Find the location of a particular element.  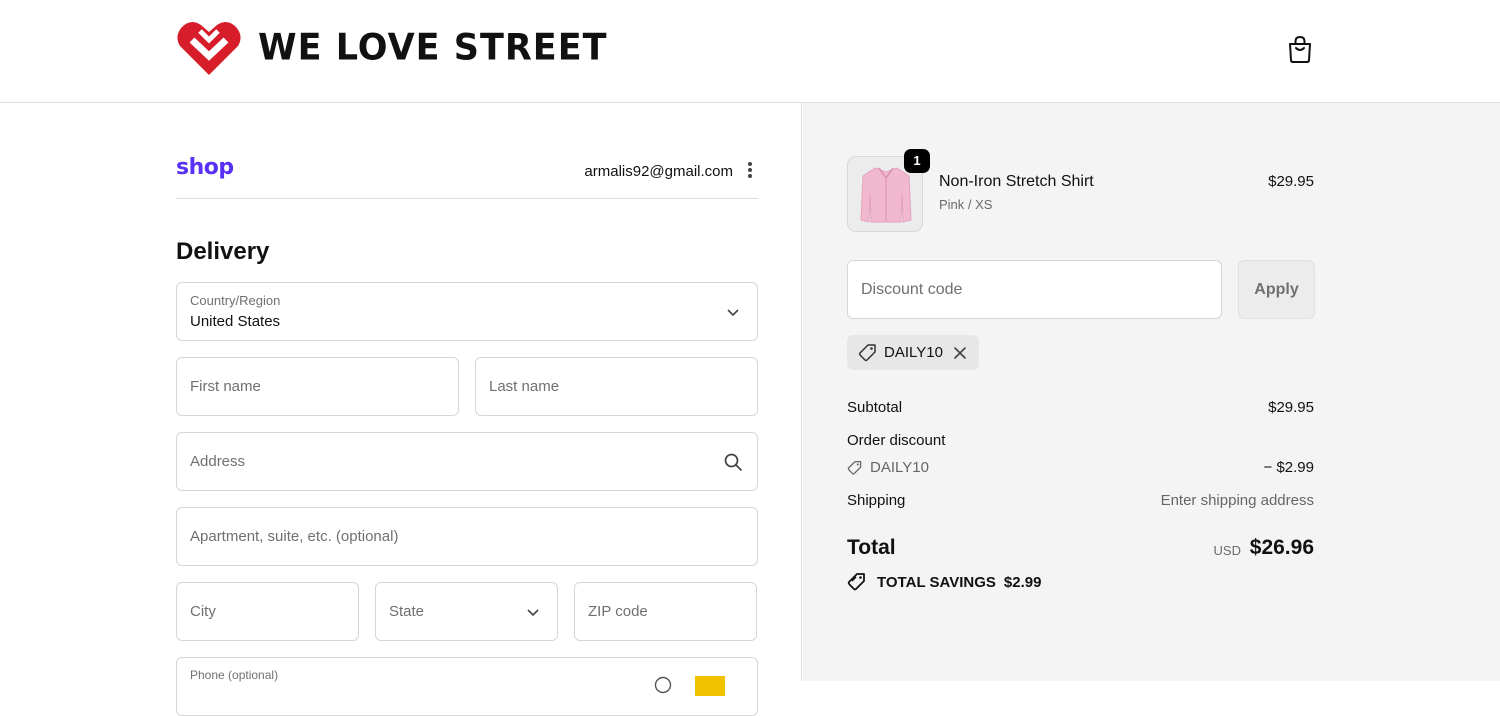

search-icon is located at coordinates (733, 462).